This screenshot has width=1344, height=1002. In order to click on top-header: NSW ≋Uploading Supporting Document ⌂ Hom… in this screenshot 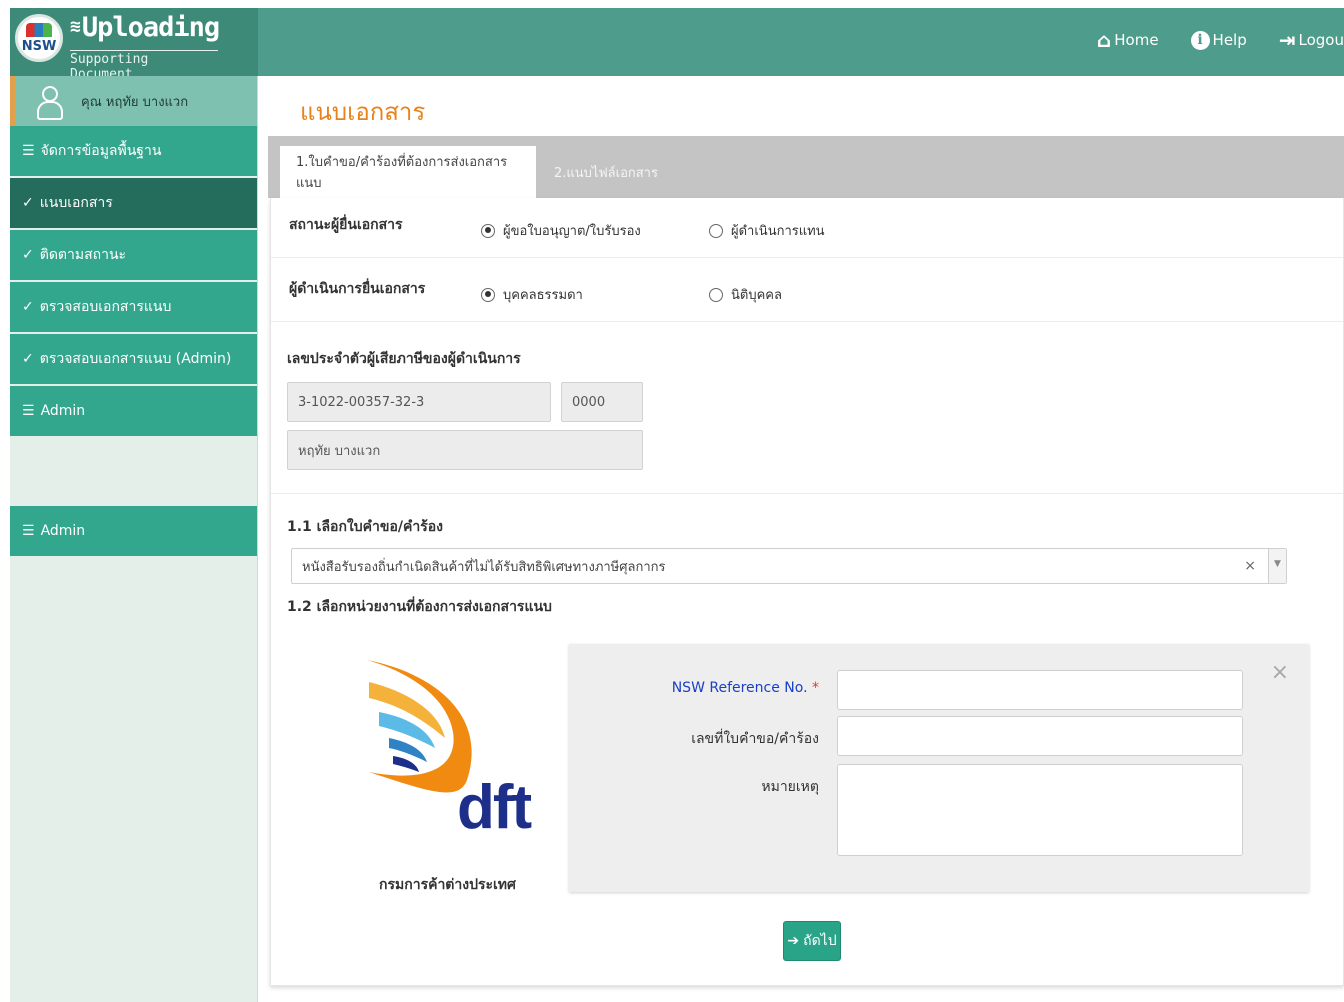, I will do `click(677, 45)`.